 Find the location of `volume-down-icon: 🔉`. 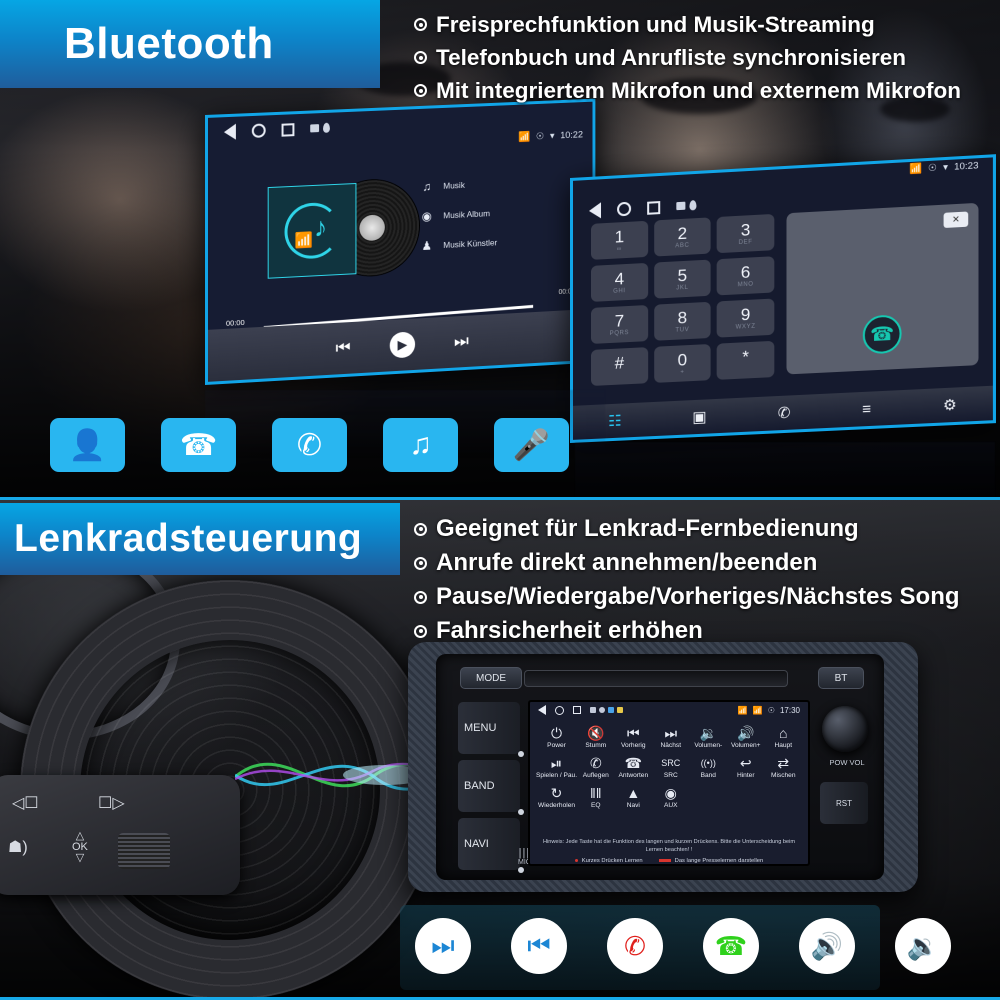

volume-down-icon: 🔉 is located at coordinates (923, 946).